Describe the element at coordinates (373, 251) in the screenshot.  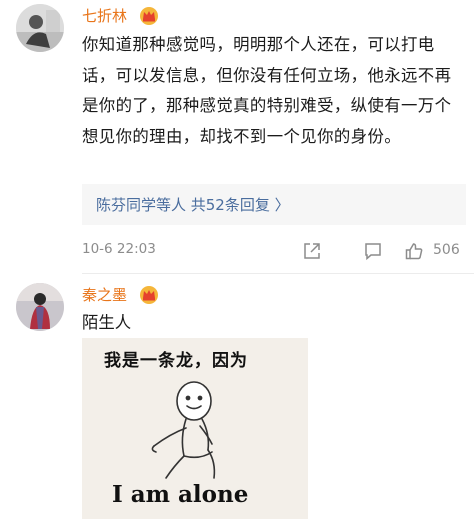
I see `comment-icon` at that location.